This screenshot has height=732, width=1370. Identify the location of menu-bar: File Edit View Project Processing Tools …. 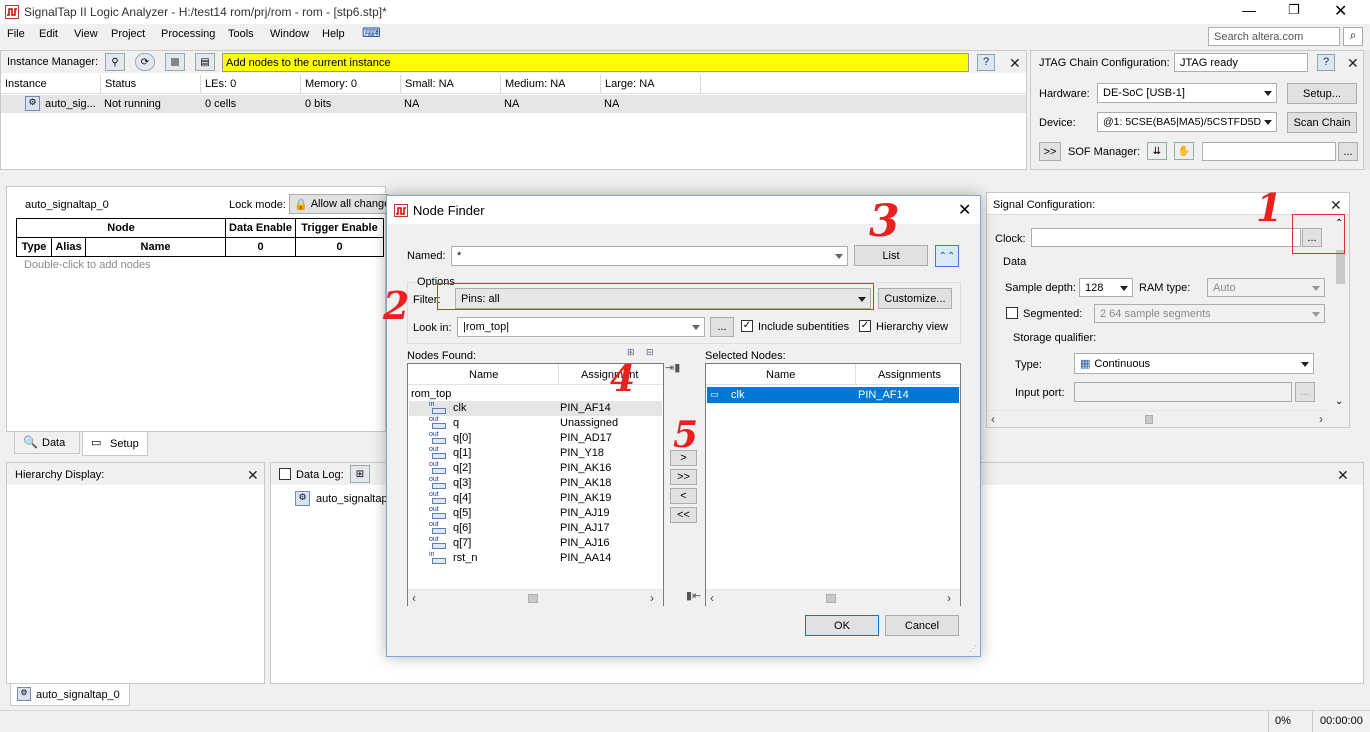
(685, 35).